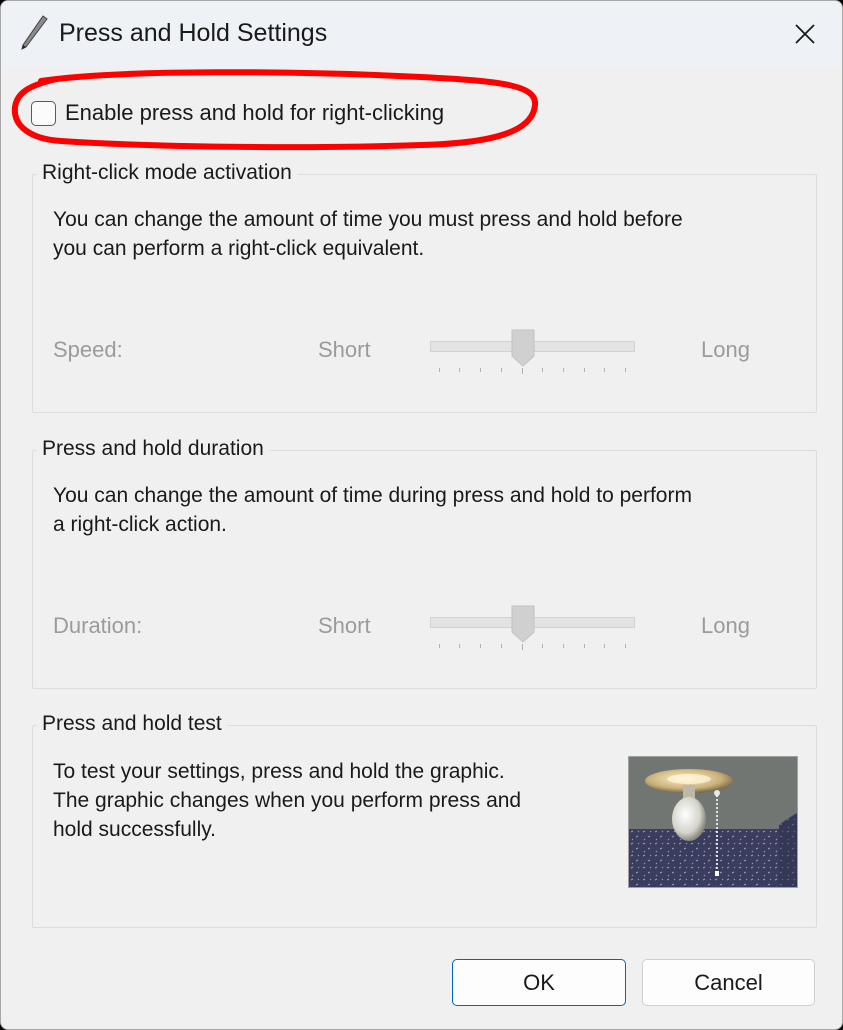 Image resolution: width=843 pixels, height=1030 pixels. Describe the element at coordinates (167, 173) in the screenshot. I see `activation-legend: Right-click mode activation` at that location.